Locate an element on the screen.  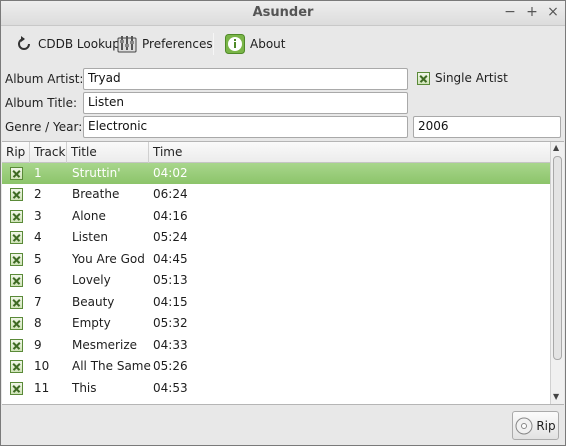
table-row: 3 Alone 04:16 is located at coordinates (276, 216).